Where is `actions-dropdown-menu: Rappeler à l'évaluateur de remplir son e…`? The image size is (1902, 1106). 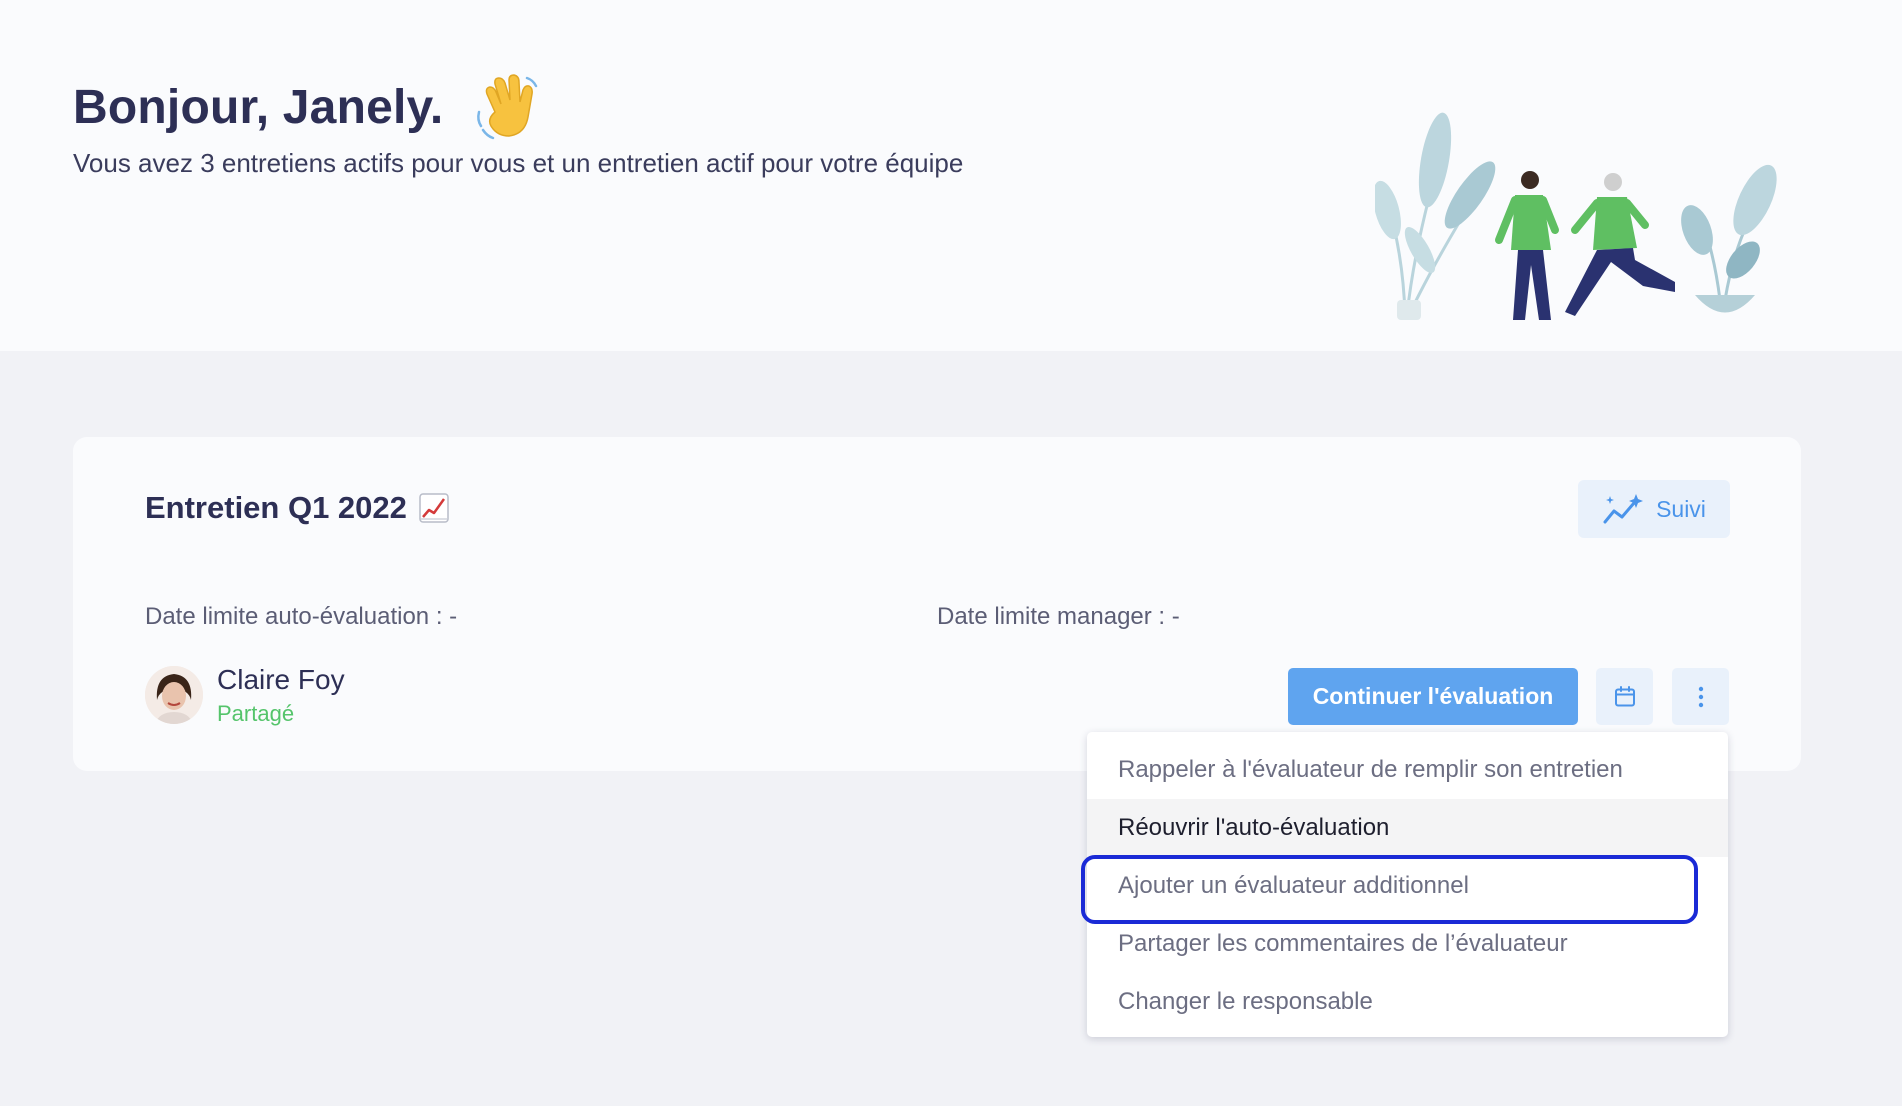 actions-dropdown-menu: Rappeler à l'évaluateur de remplir son e… is located at coordinates (1407, 884).